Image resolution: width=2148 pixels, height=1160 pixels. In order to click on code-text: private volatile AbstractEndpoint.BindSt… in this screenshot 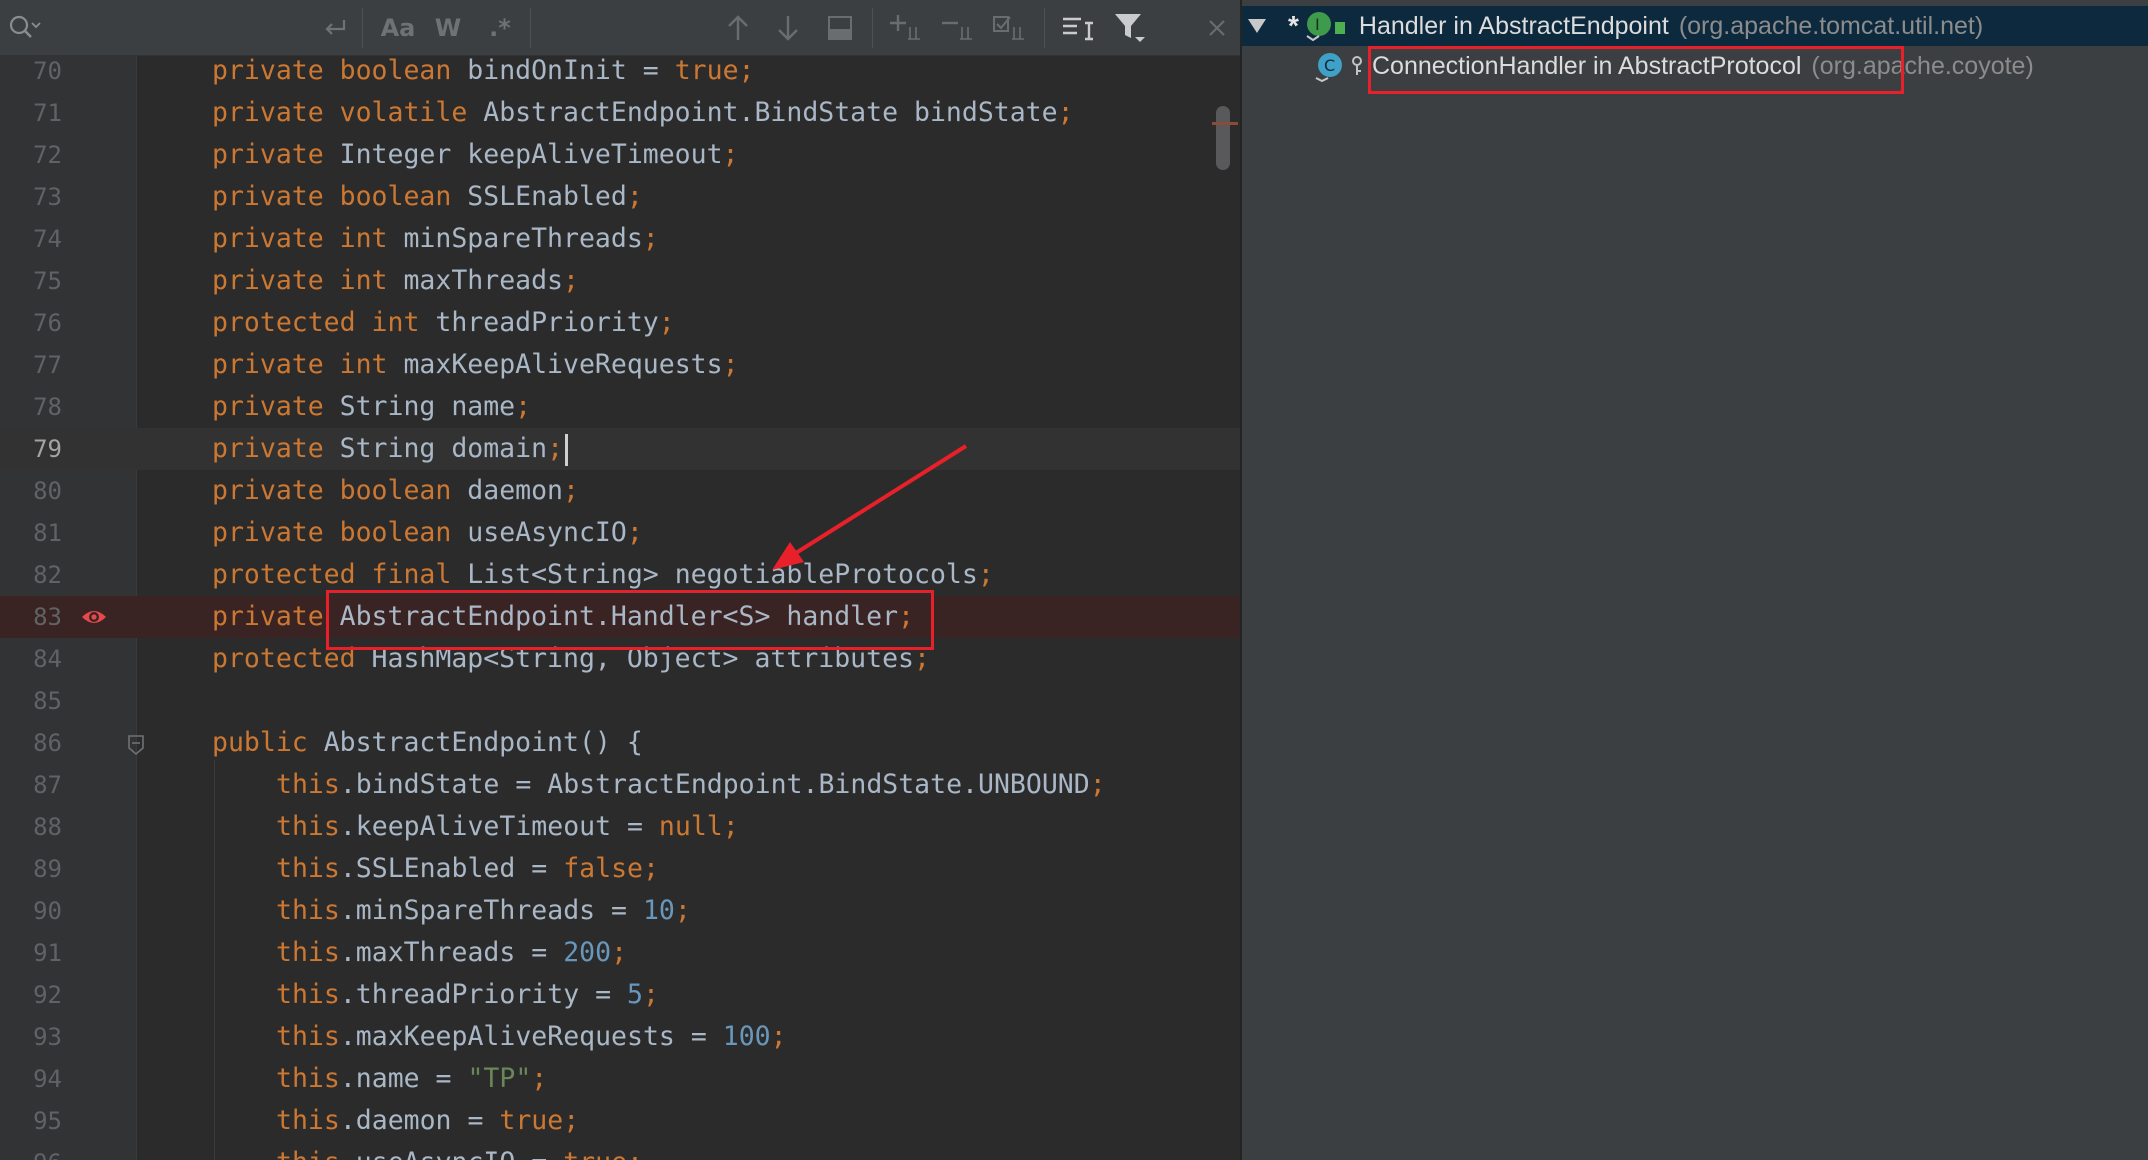, I will do `click(643, 113)`.